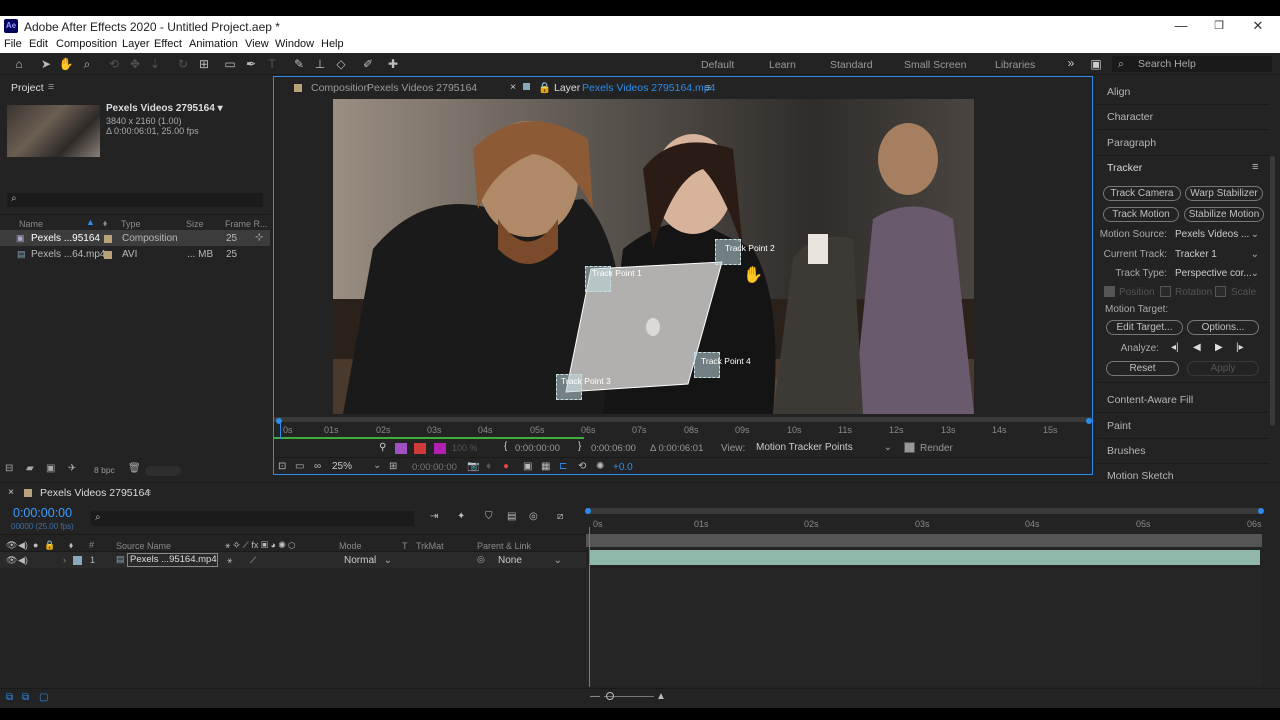 Image resolution: width=1280 pixels, height=720 pixels. I want to click on snapshot-icon: 📷, so click(473, 466).